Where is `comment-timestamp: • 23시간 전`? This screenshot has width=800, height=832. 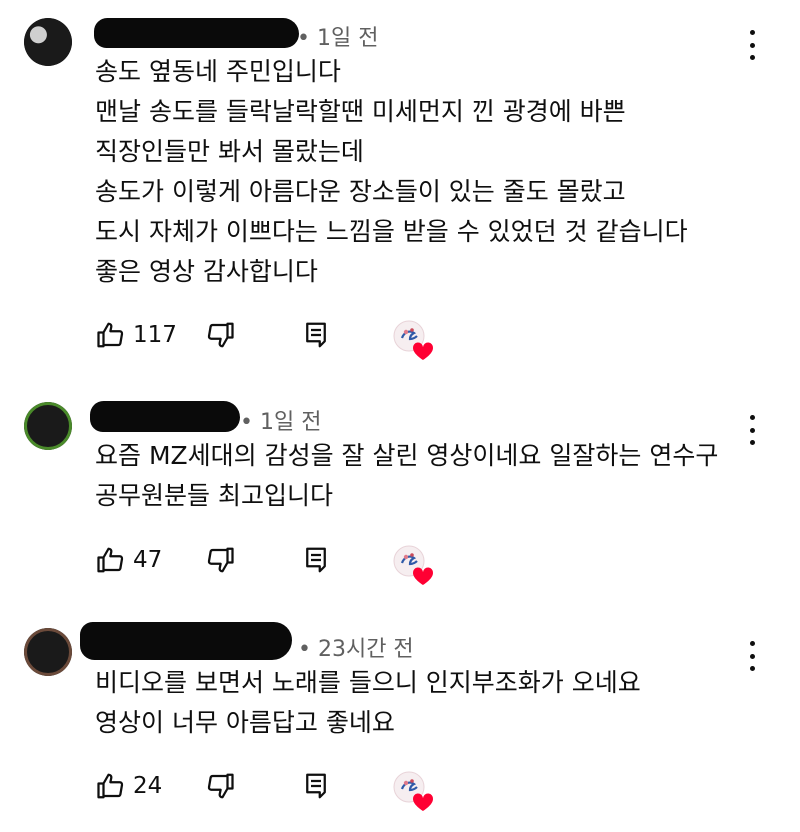
comment-timestamp: • 23시간 전 is located at coordinates (356, 649).